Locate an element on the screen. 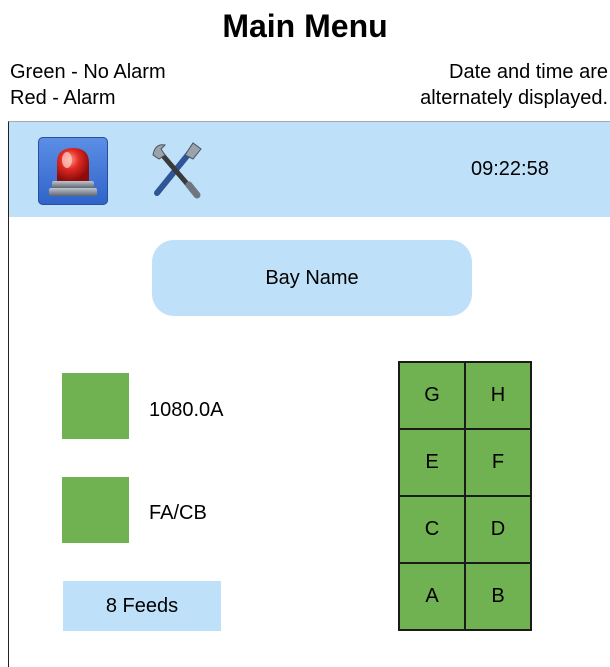 Image resolution: width=610 pixels, height=667 pixels. note-line-1: Date and time are is located at coordinates (528, 72).